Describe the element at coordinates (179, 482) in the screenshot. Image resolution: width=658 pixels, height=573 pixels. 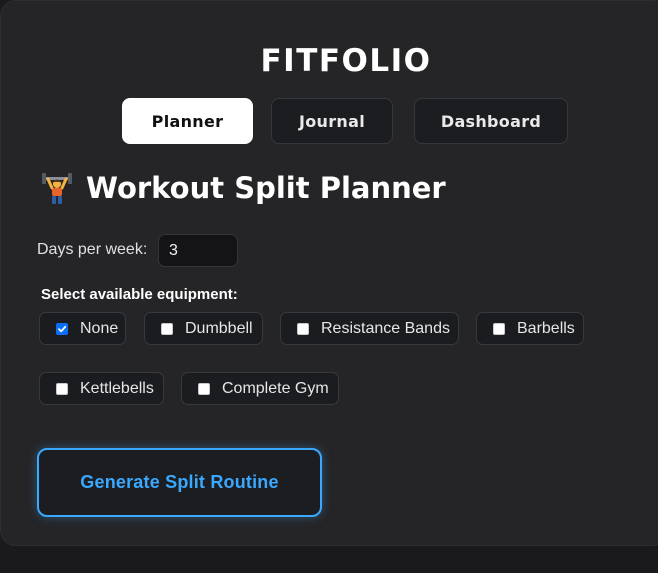
I see `generate-split-routine-button: Generate Split Routine` at that location.